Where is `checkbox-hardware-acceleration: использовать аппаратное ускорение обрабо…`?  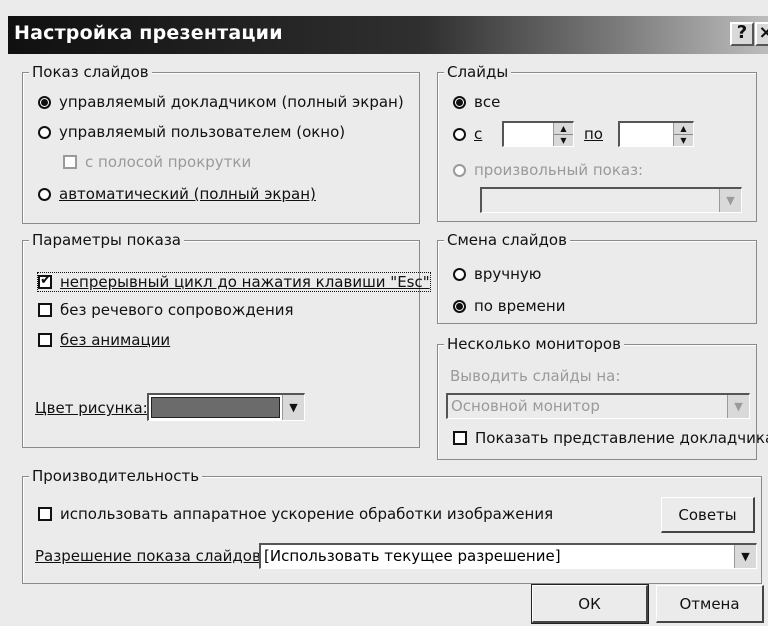 checkbox-hardware-acceleration: использовать аппаратное ускорение обрабо… is located at coordinates (295, 514).